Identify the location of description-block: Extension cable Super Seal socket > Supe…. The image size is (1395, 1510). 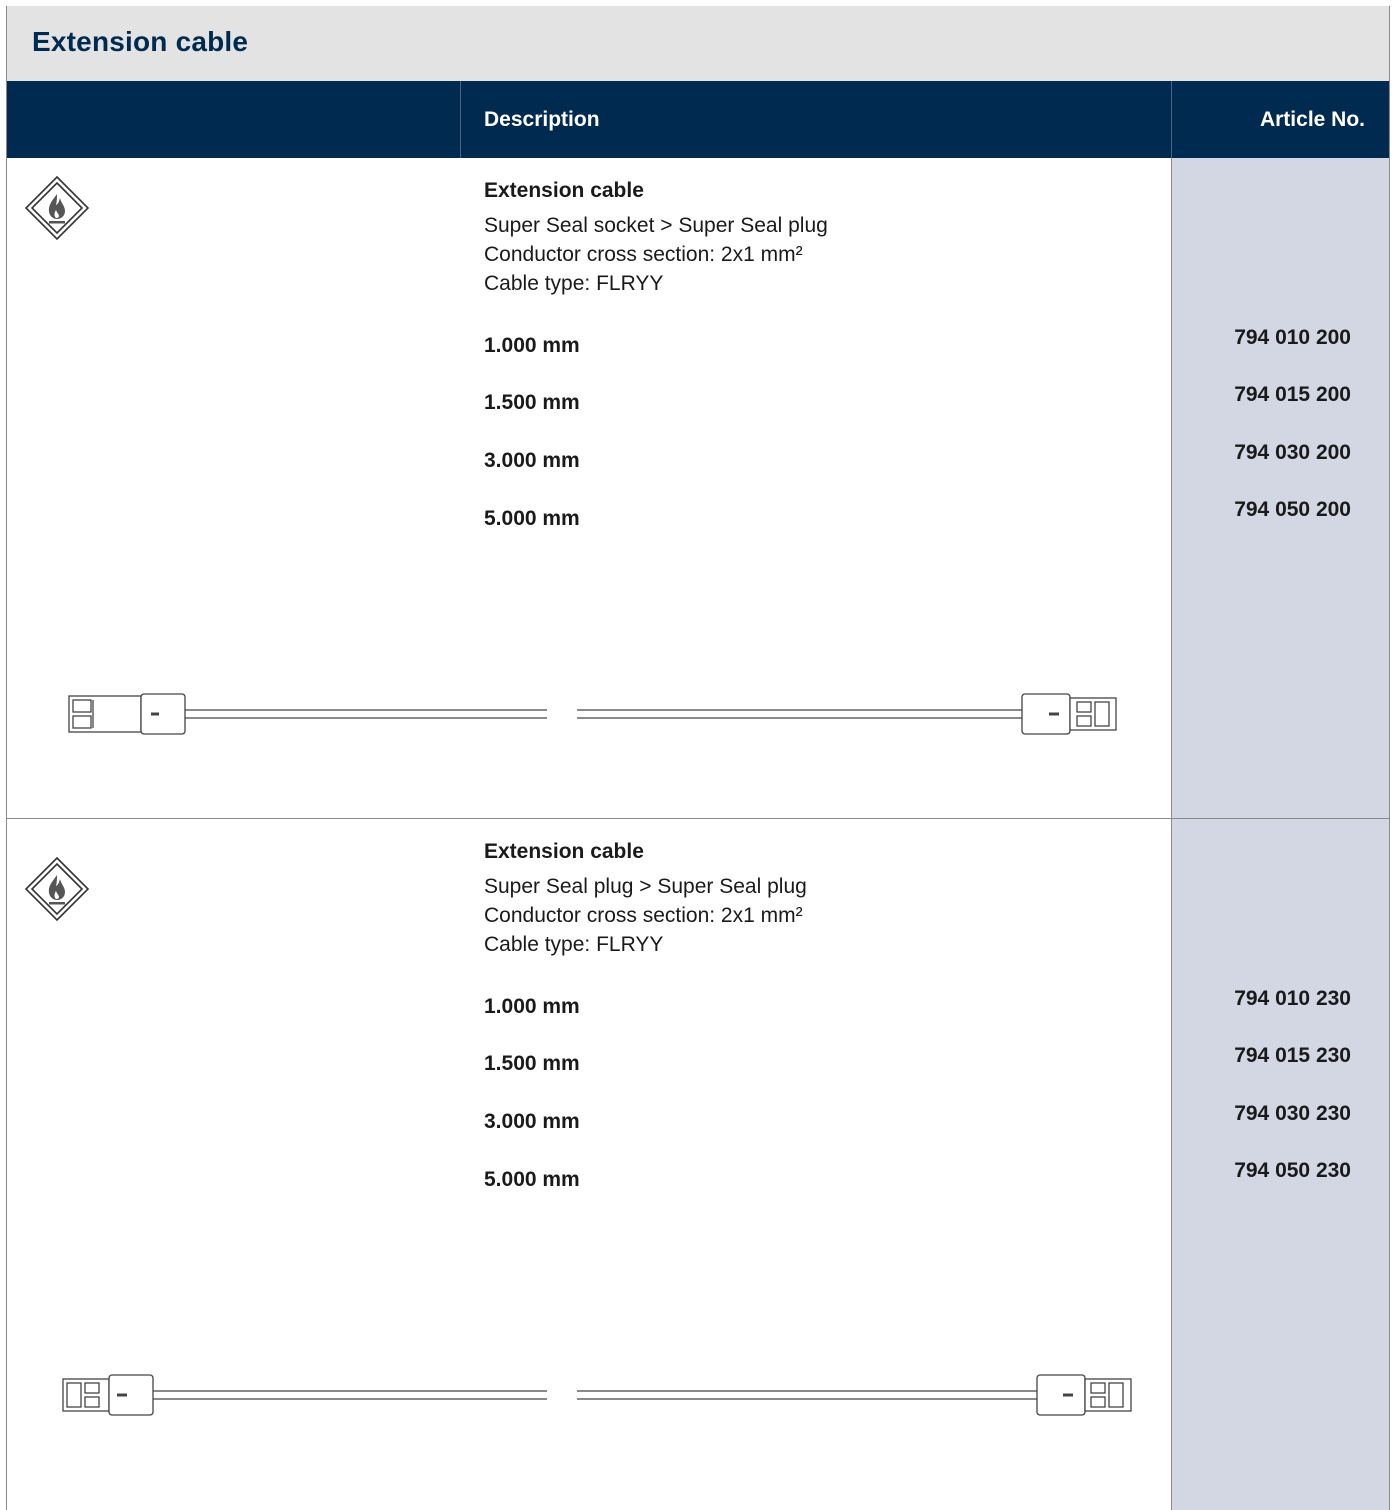
(656, 237).